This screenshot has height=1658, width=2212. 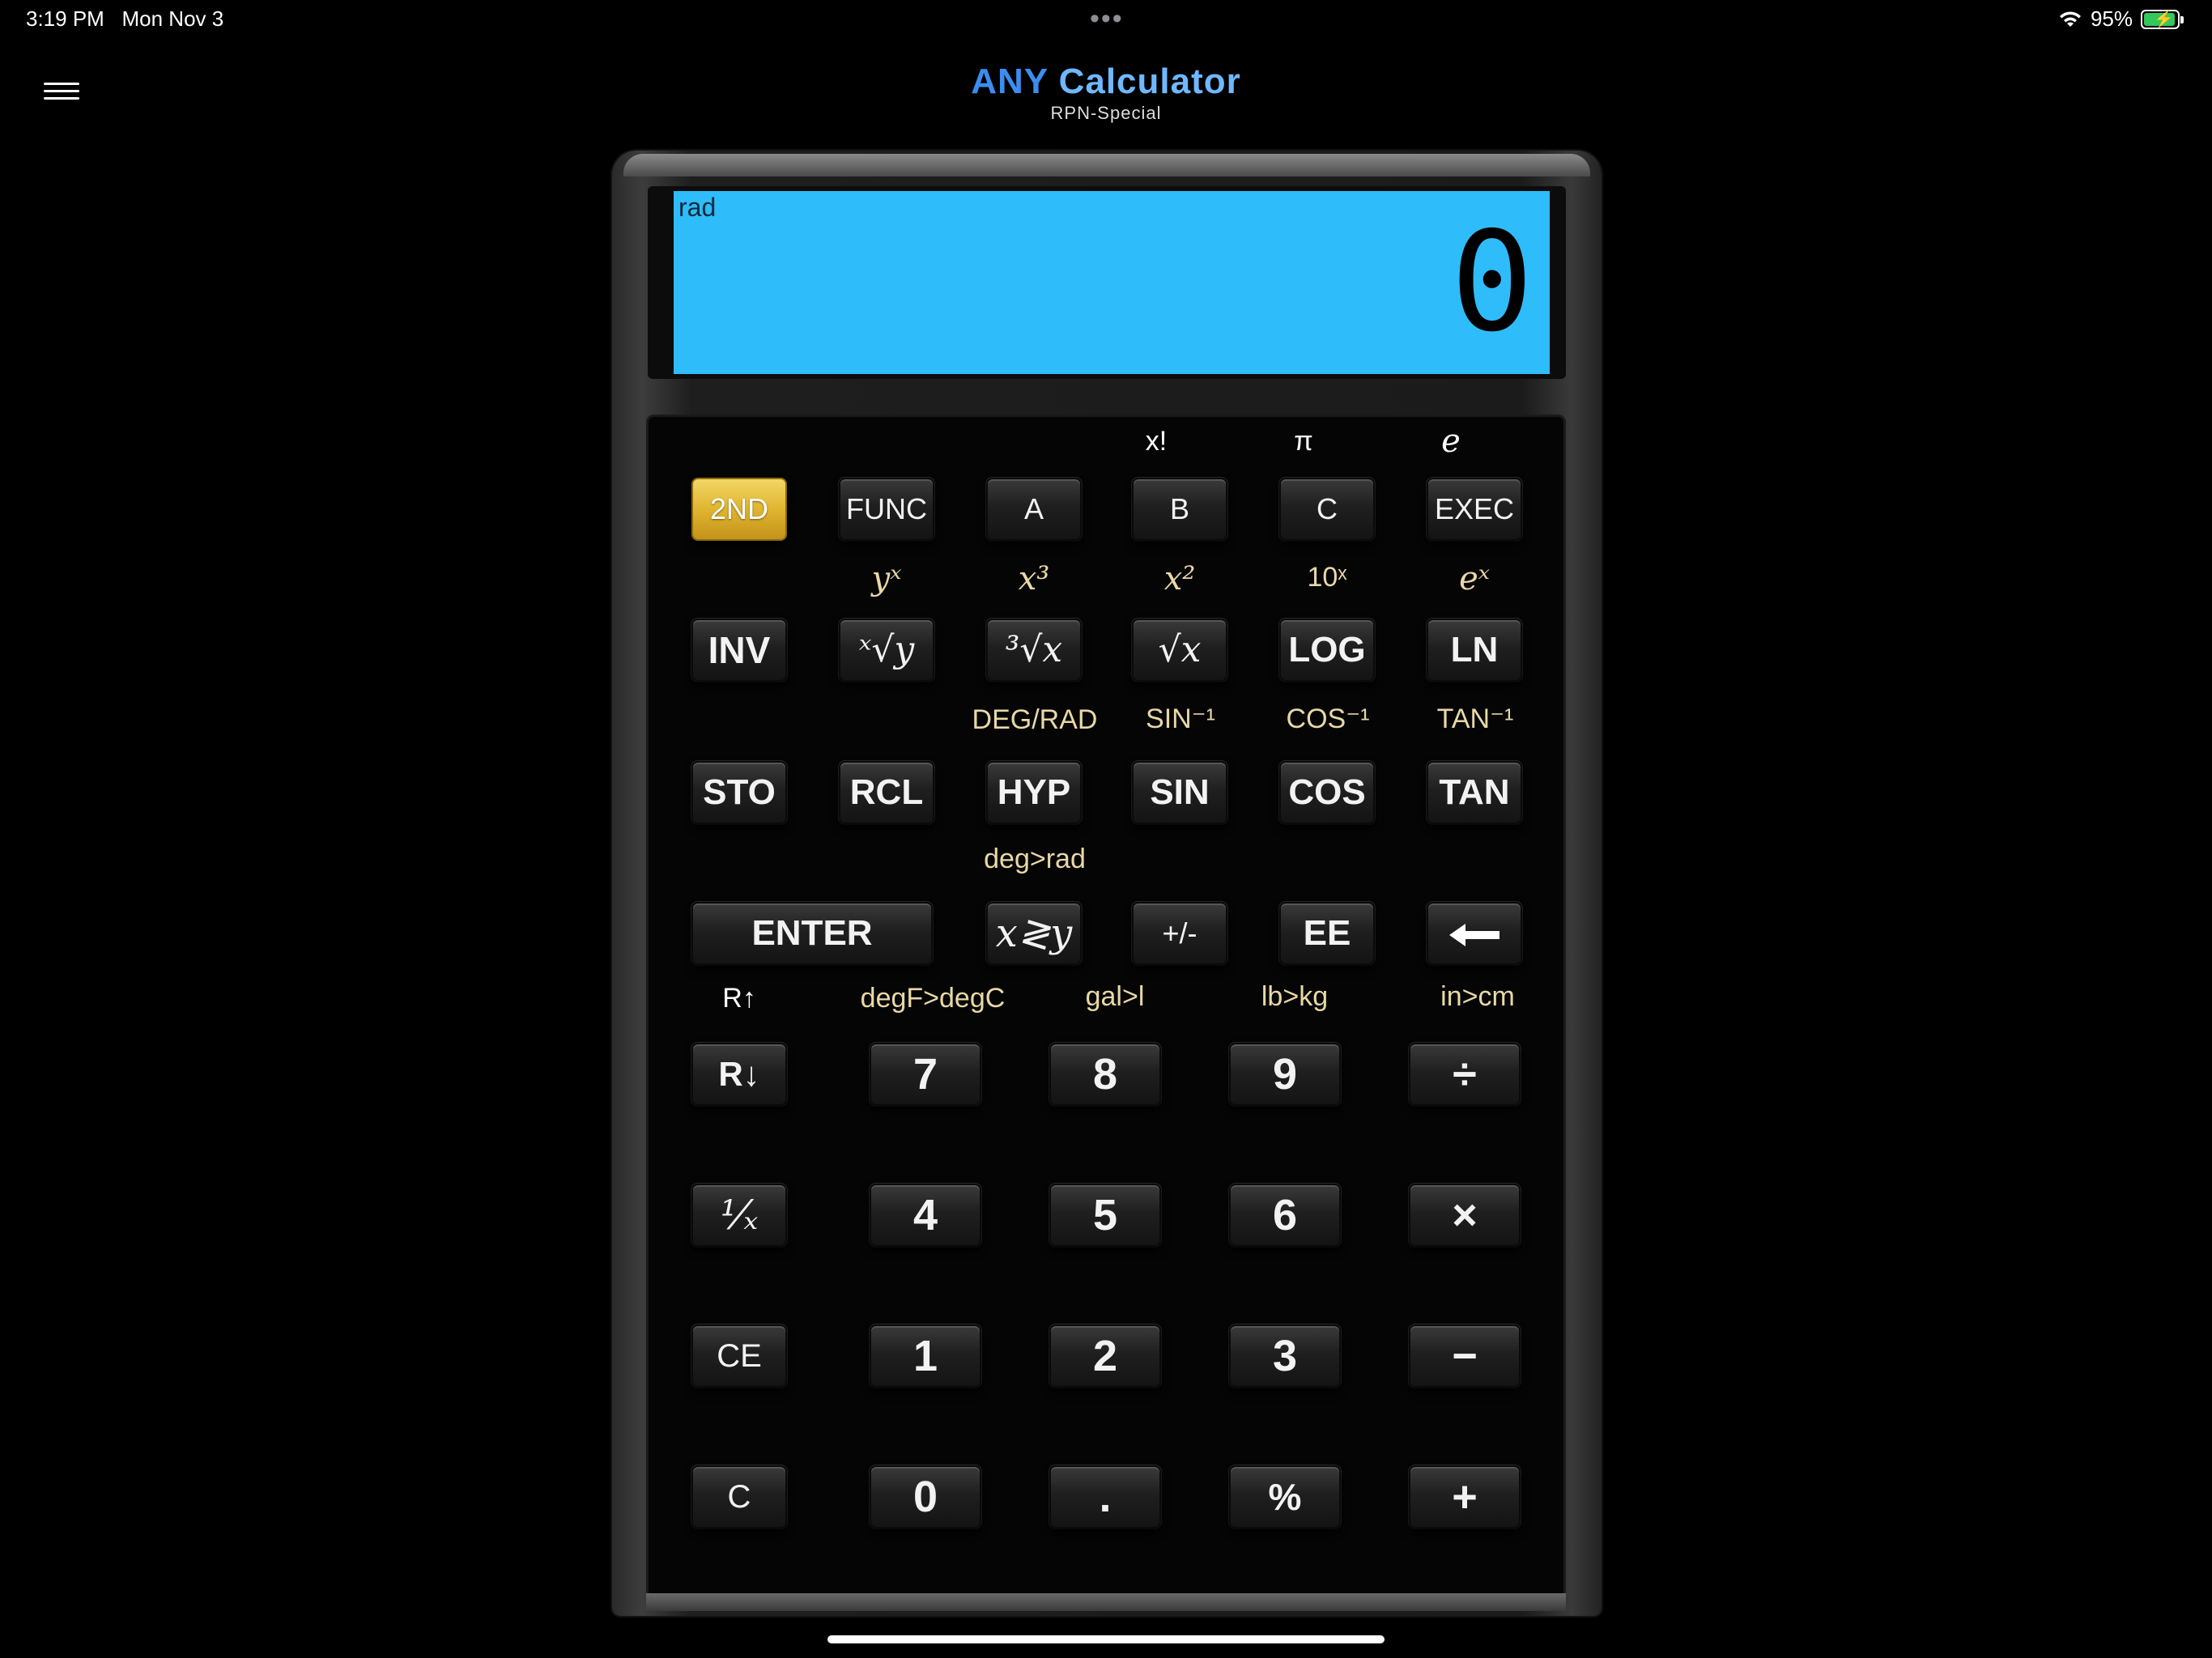 What do you see at coordinates (125, 18) in the screenshot?
I see `status-time: 3:19 PM Mon Nov 3` at bounding box center [125, 18].